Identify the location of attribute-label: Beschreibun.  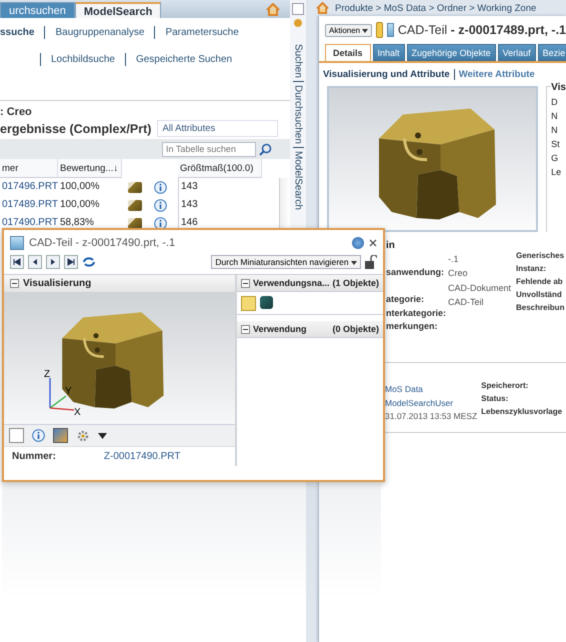
(540, 308).